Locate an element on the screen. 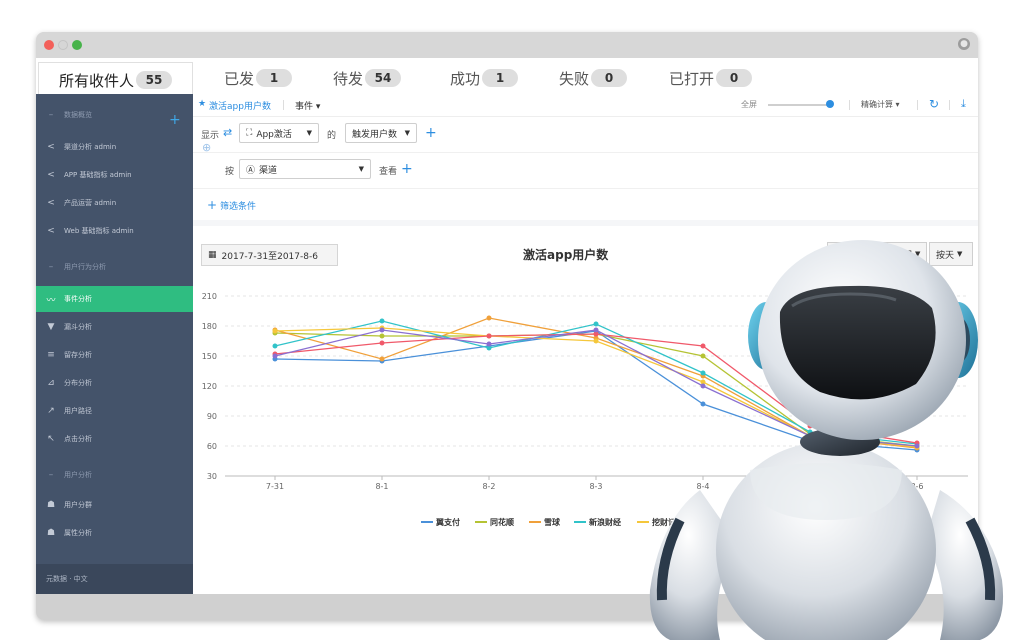  click-icon: ↖ is located at coordinates (51, 439).